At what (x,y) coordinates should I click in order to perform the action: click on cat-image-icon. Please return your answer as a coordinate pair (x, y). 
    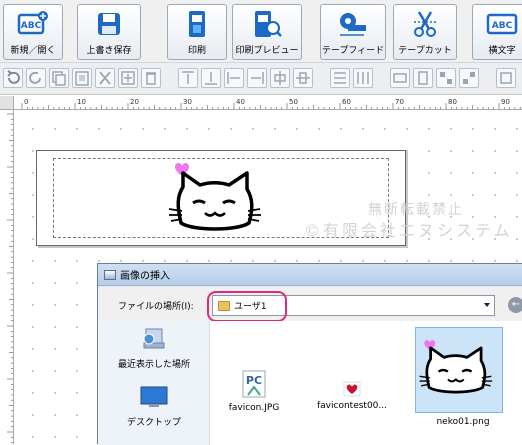
    Looking at the image, I should click on (459, 370).